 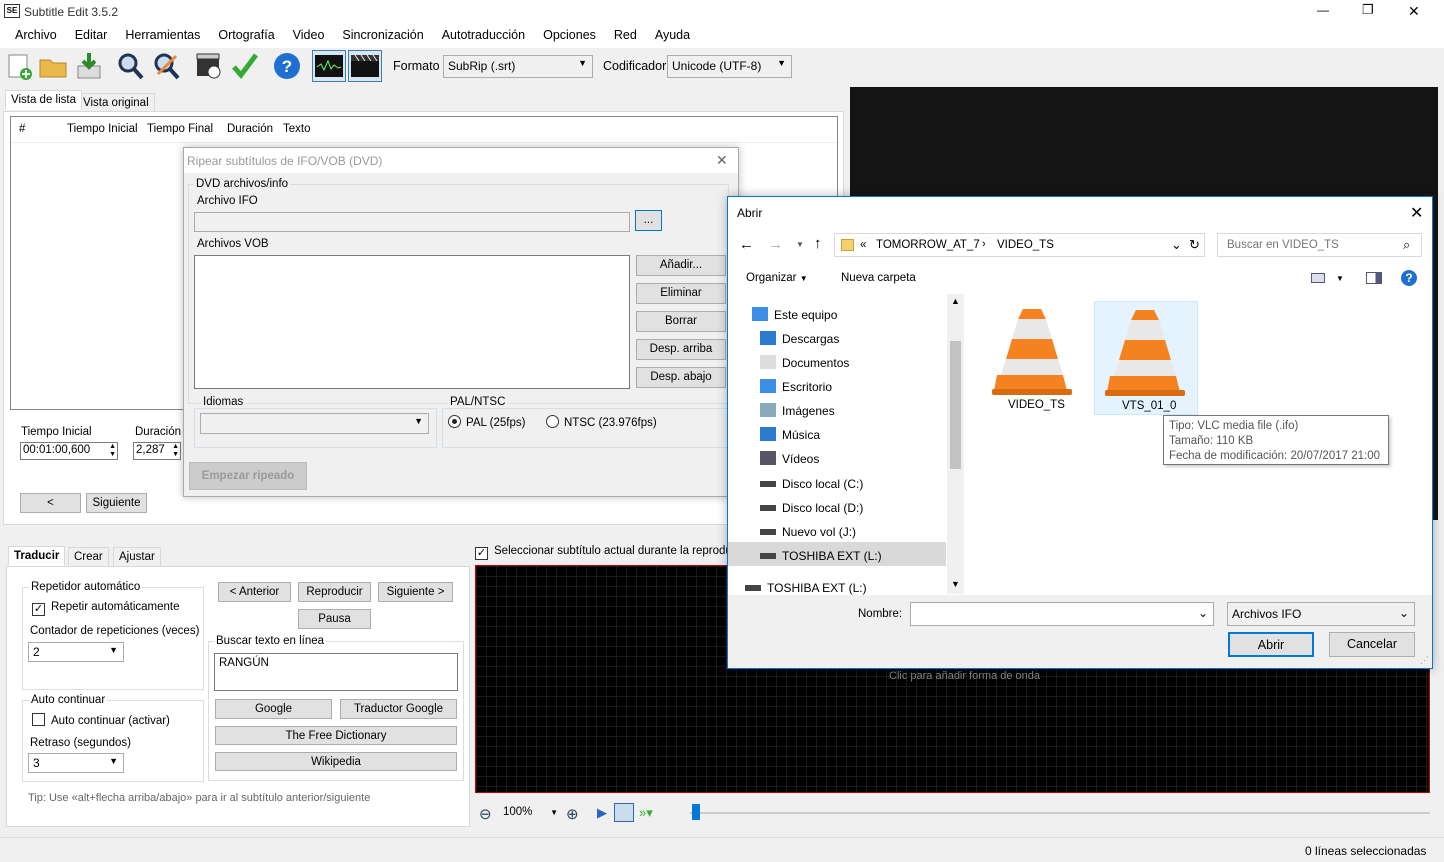 I want to click on start-time-input: 00:01:00,600 ▲ ▼, so click(x=69, y=451).